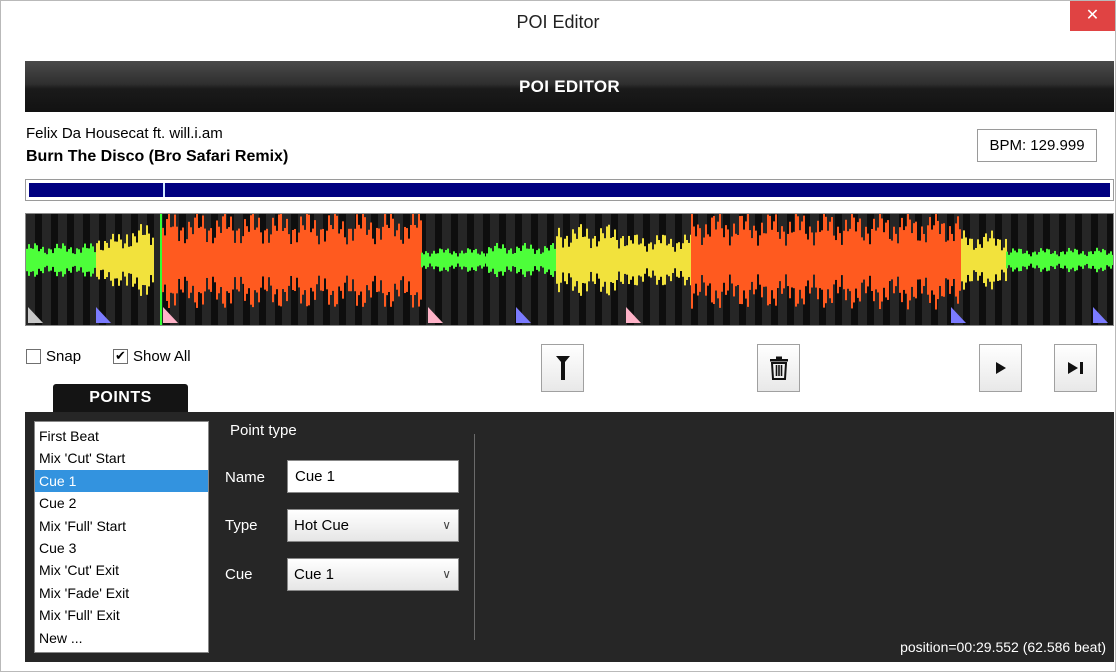 The height and width of the screenshot is (672, 1116). I want to click on panel-divider, so click(474, 537).